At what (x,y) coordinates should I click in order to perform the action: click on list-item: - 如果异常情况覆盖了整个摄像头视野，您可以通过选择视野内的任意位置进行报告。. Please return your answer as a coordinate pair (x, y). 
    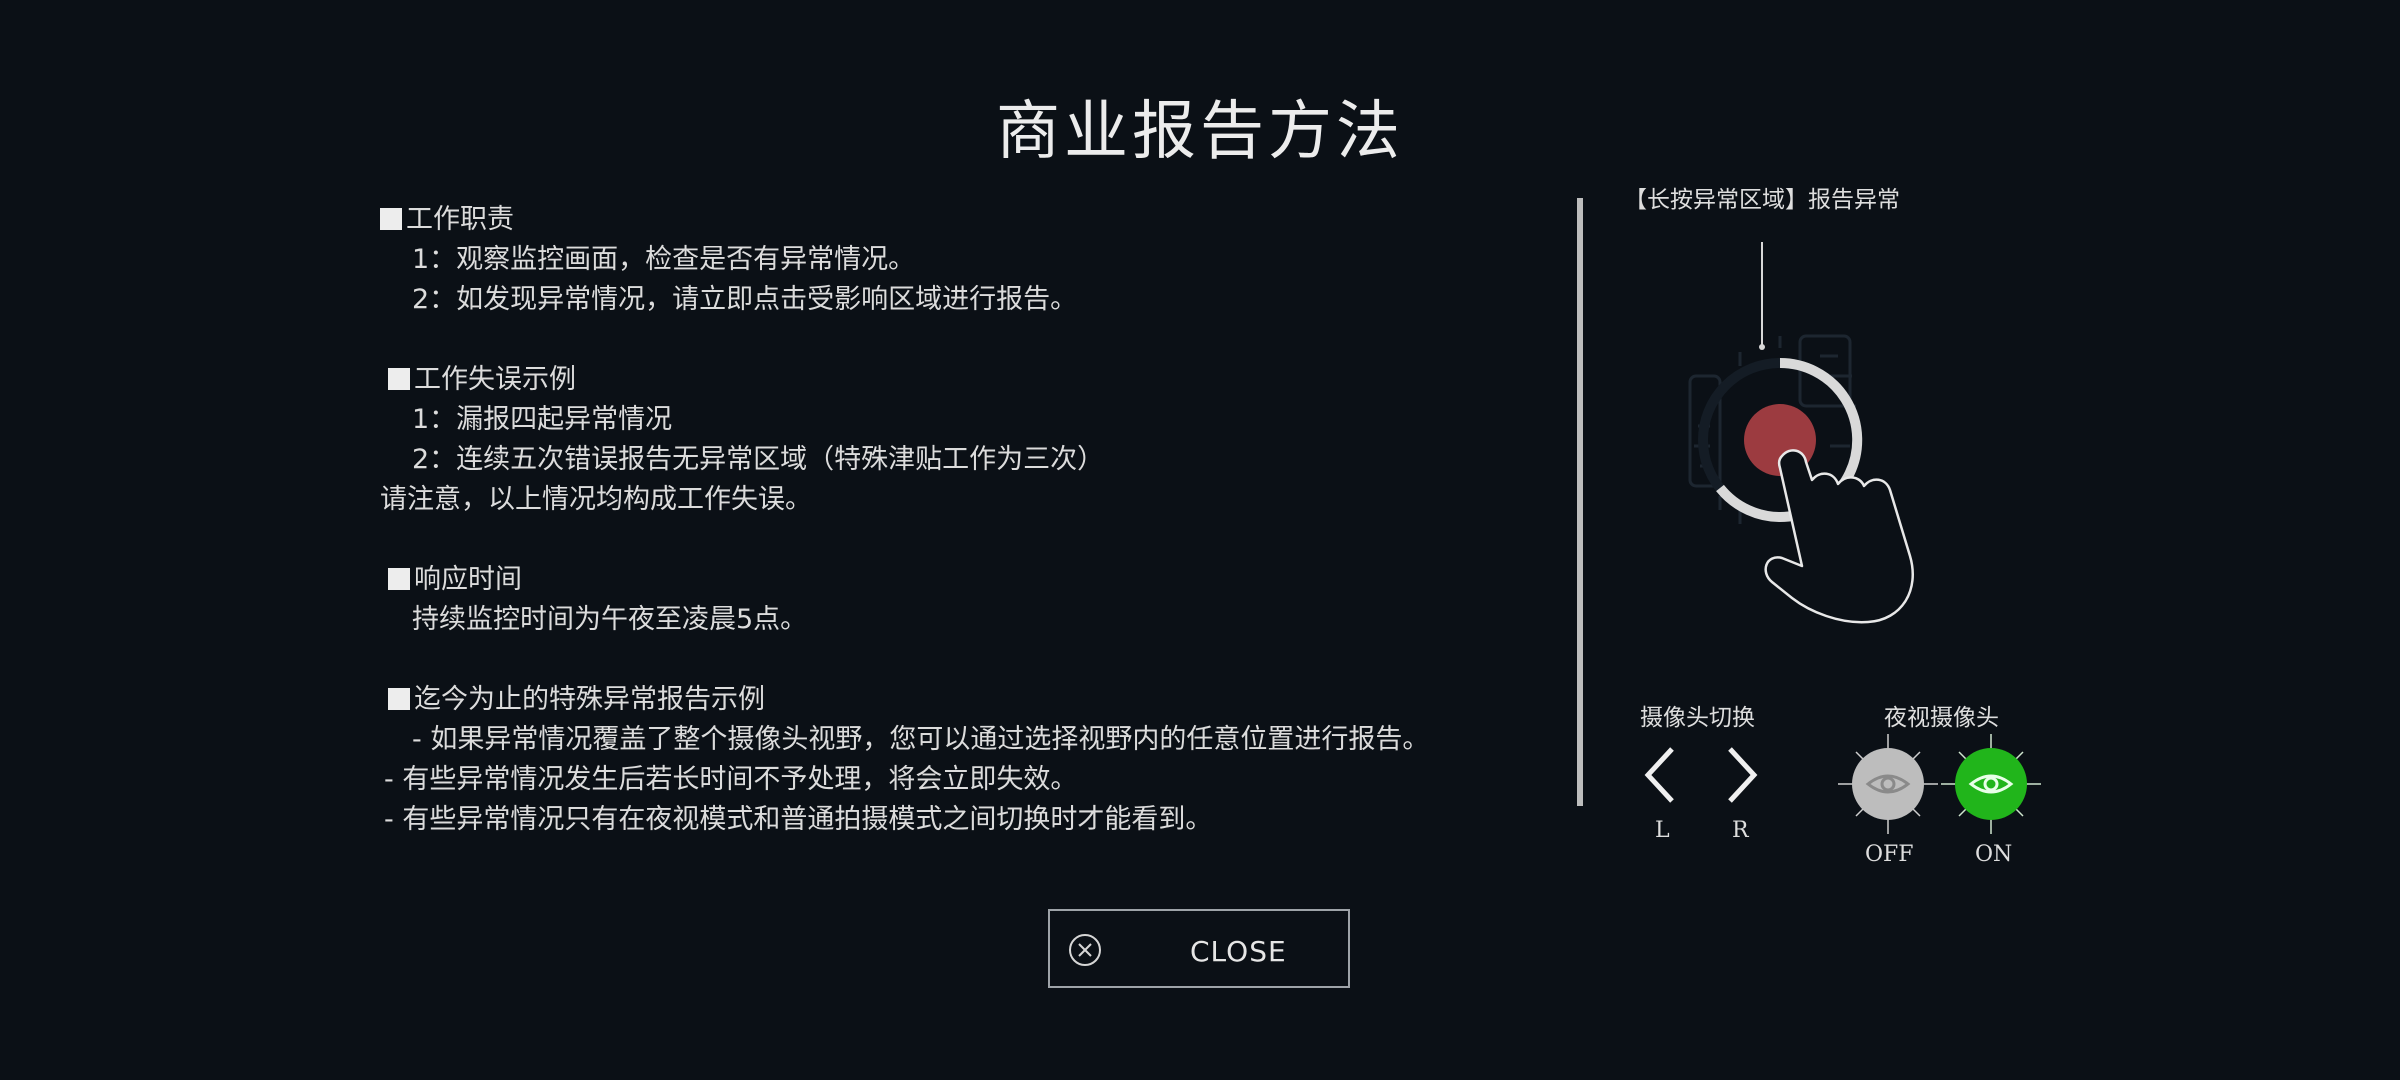
    Looking at the image, I should click on (921, 739).